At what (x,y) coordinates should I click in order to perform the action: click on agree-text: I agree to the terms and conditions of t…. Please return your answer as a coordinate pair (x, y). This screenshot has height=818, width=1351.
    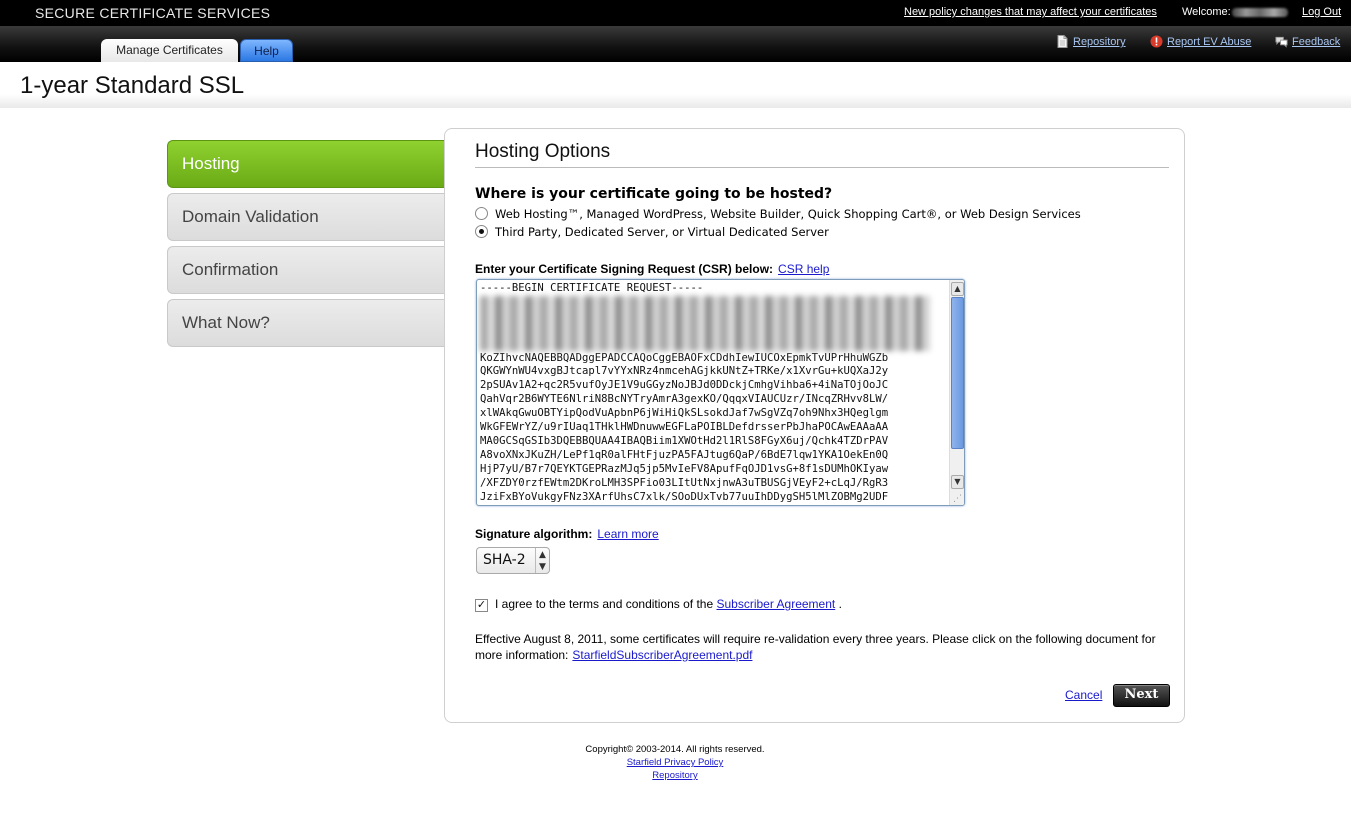
    Looking at the image, I should click on (604, 604).